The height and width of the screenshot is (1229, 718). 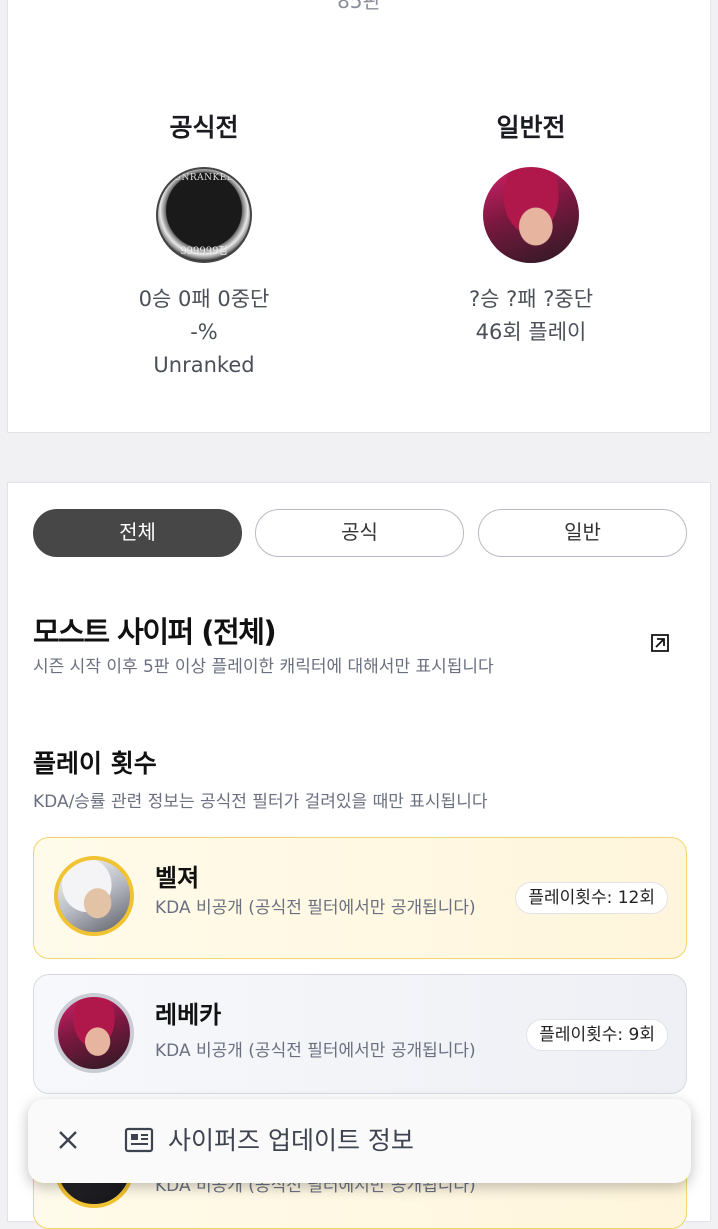 I want to click on filter-normal-button: 일반, so click(x=582, y=533).